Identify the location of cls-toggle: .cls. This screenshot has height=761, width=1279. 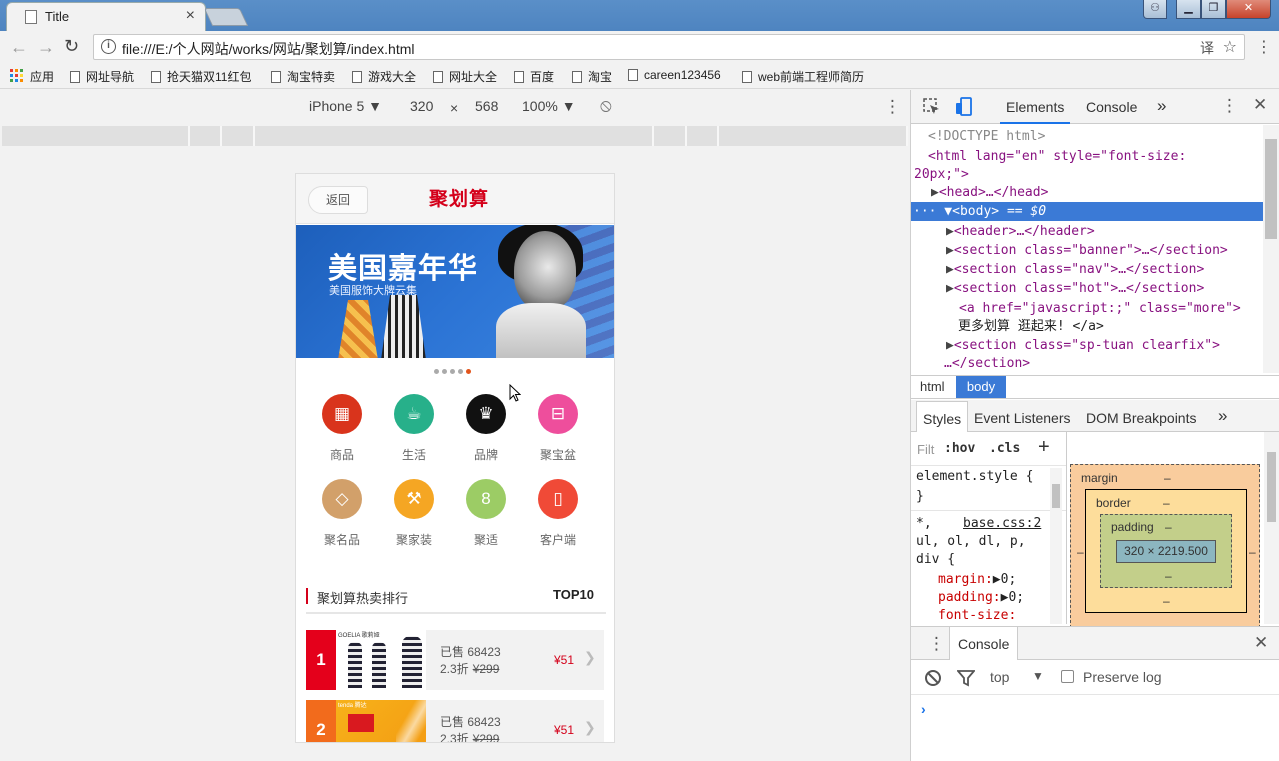
(1004, 448).